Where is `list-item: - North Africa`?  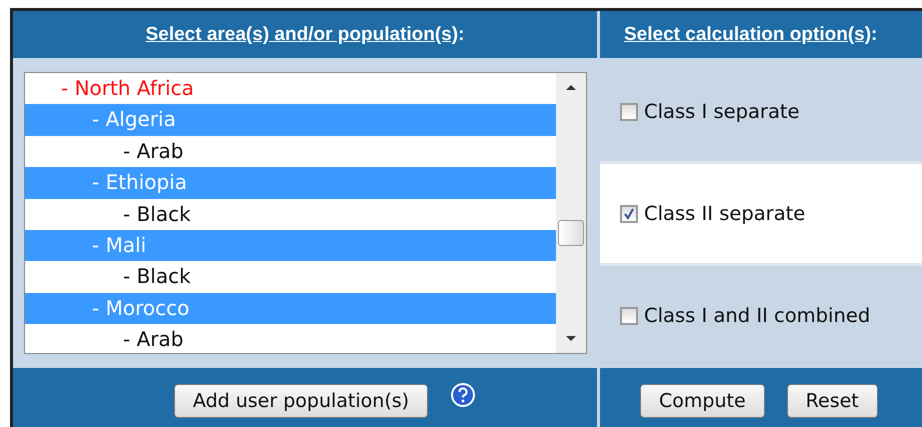
list-item: - North Africa is located at coordinates (290, 88).